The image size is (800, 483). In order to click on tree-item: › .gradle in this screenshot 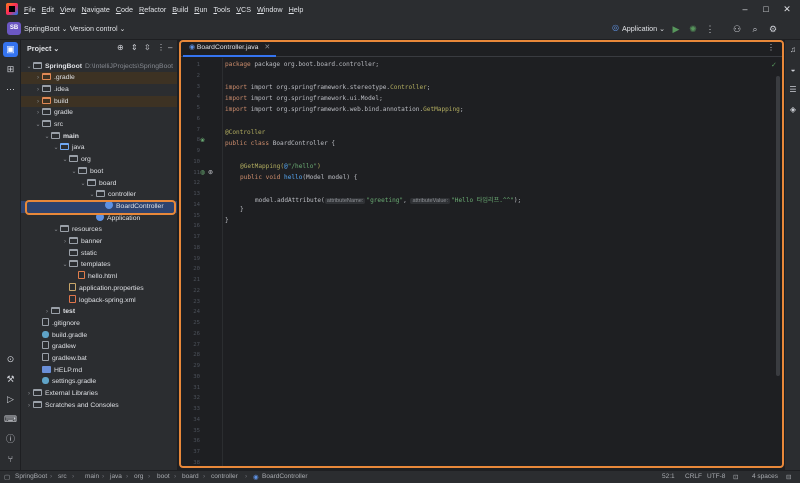, I will do `click(99, 78)`.